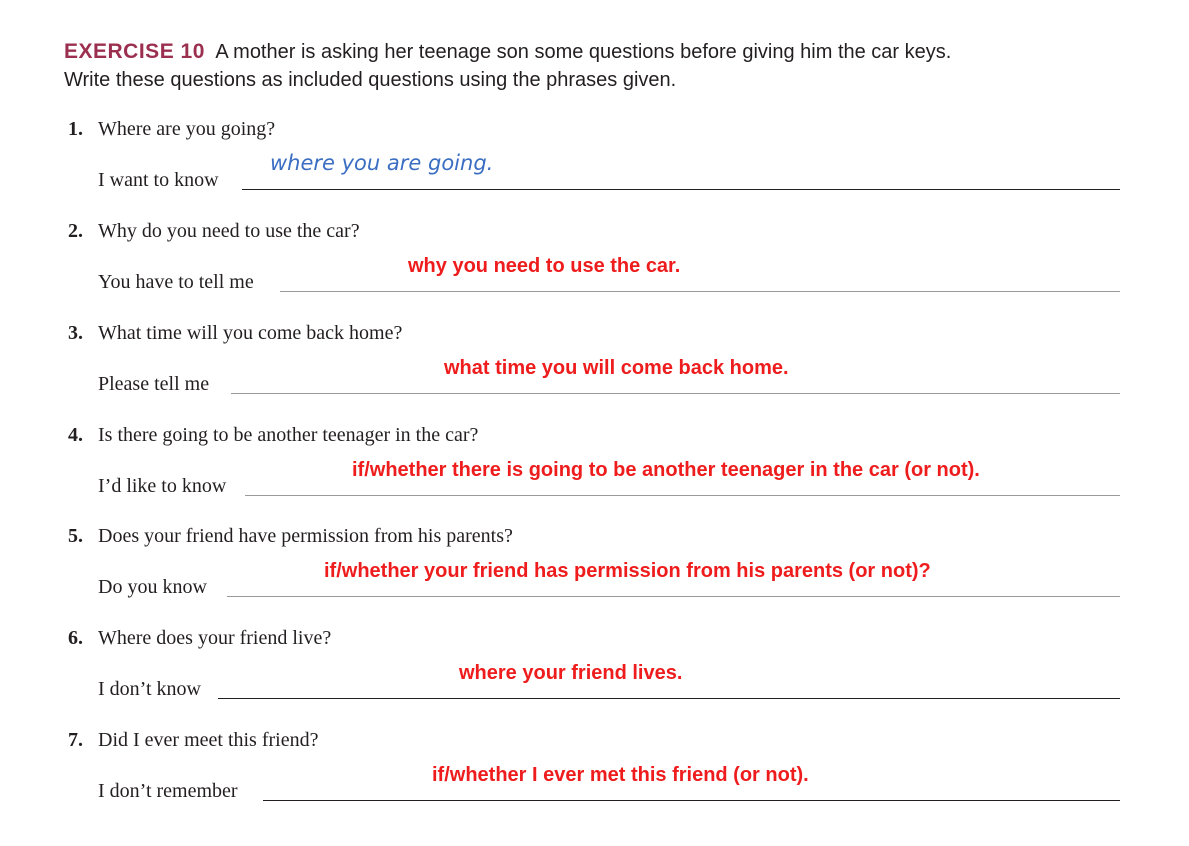 The width and height of the screenshot is (1189, 846). Describe the element at coordinates (162, 486) in the screenshot. I see `item-stem: I’d like to know` at that location.